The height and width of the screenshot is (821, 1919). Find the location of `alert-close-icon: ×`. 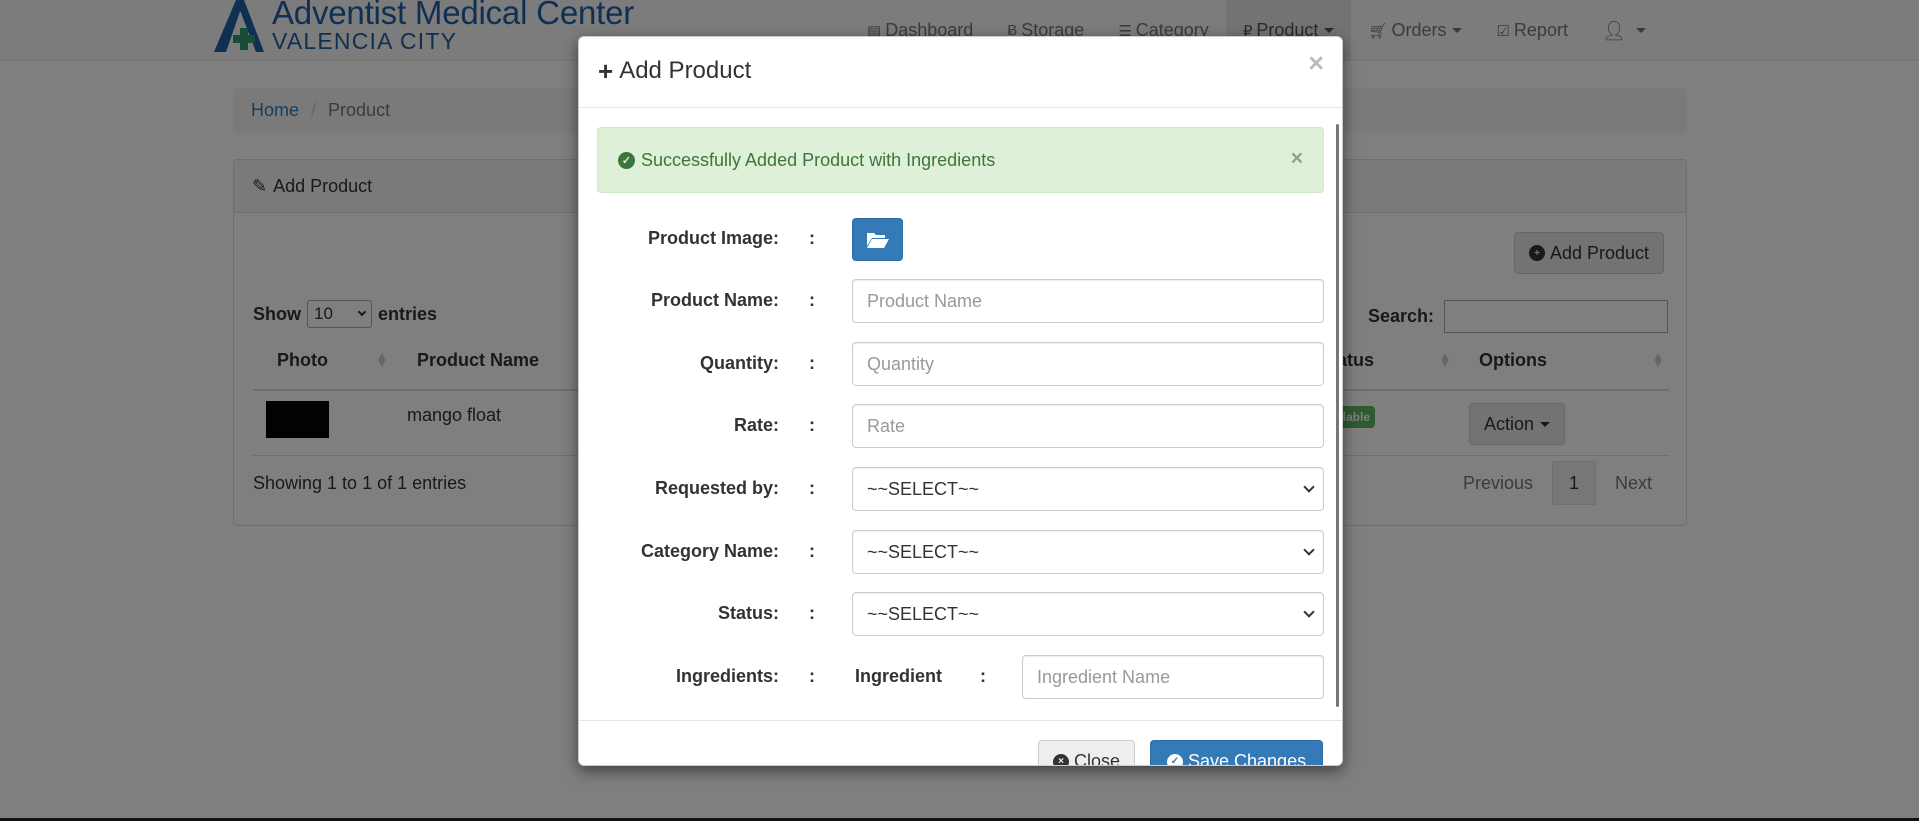

alert-close-icon: × is located at coordinates (1297, 158).